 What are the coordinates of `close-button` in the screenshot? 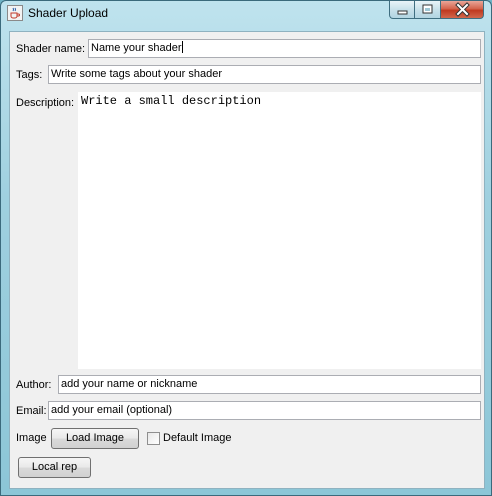 It's located at (462, 10).